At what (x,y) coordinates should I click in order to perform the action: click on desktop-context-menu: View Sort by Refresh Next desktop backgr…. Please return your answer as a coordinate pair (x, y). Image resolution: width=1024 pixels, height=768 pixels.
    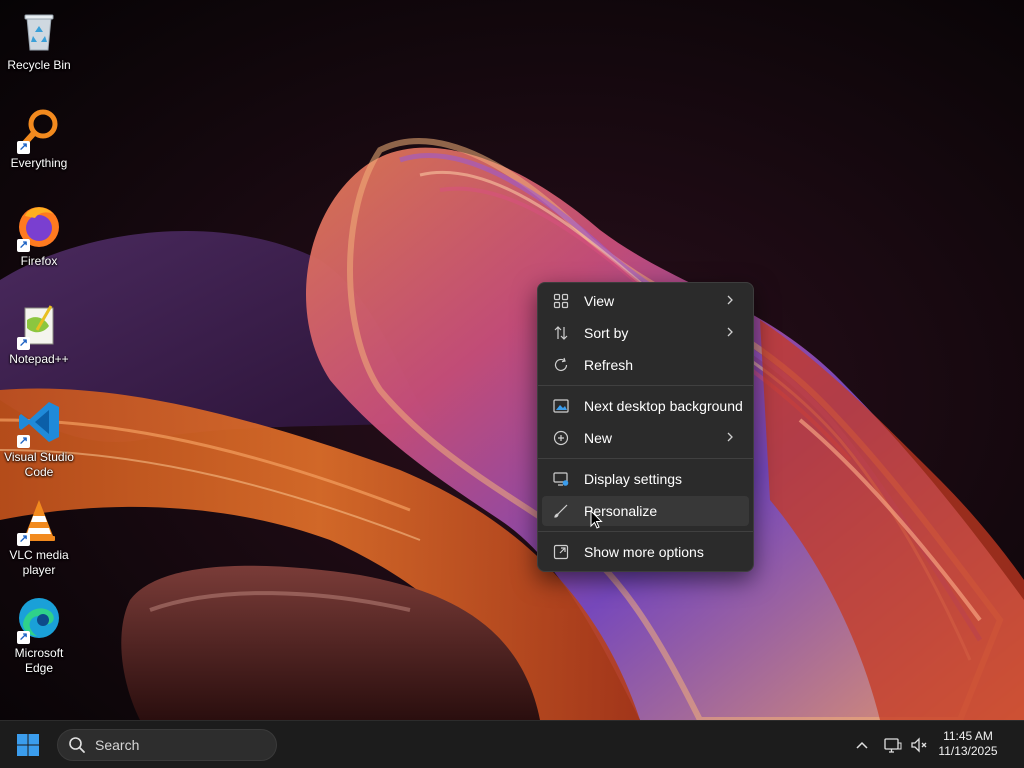
    Looking at the image, I should click on (645, 427).